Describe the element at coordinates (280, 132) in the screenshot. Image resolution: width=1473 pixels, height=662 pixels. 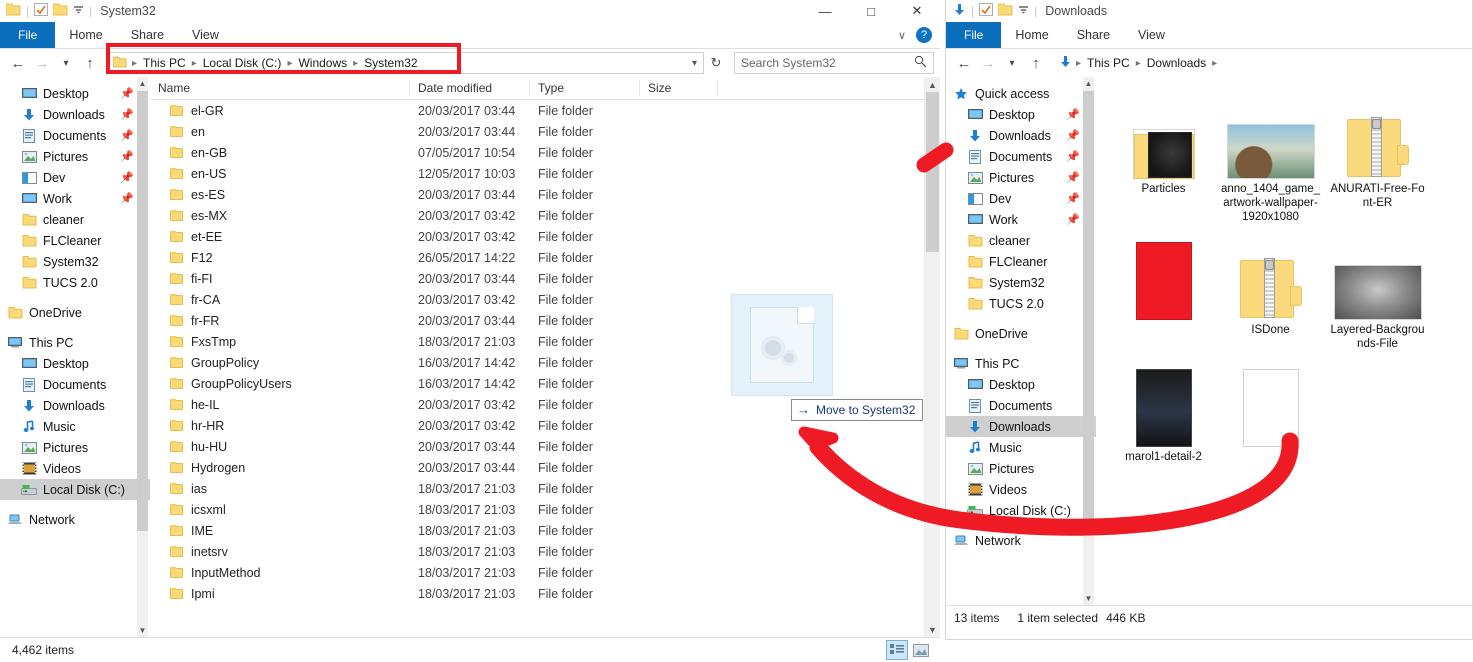
I see `file-name-cell: en` at that location.